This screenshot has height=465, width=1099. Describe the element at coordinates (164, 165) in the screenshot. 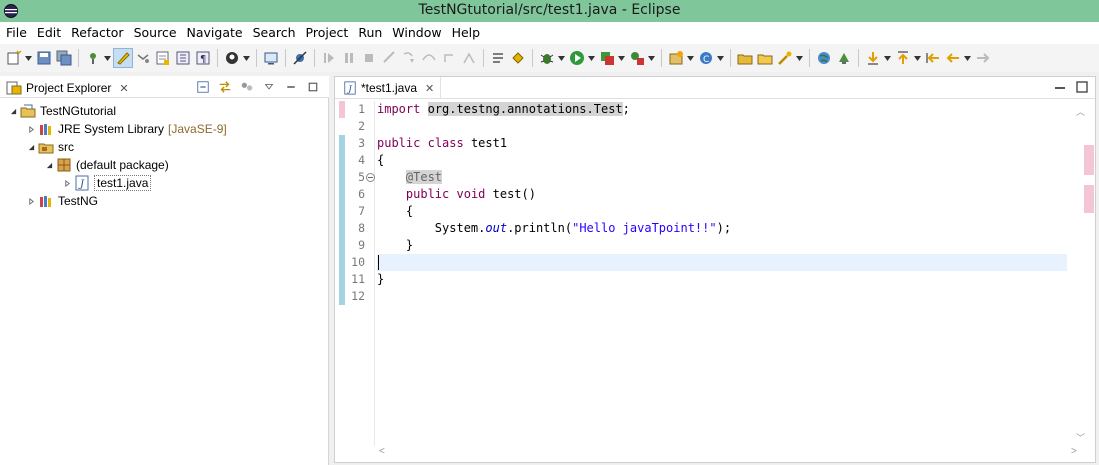

I see `tree-item-default-package: (default package)` at that location.